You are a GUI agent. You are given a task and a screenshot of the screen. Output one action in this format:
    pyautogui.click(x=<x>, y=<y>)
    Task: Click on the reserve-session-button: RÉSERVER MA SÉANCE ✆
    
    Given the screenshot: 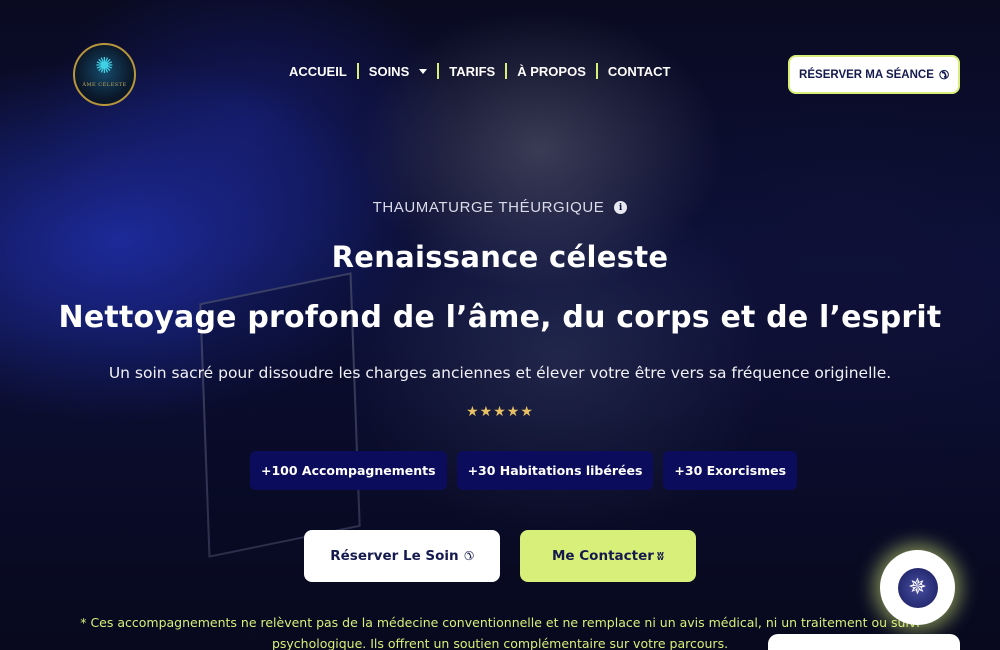 What is the action you would take?
    pyautogui.click(x=874, y=74)
    